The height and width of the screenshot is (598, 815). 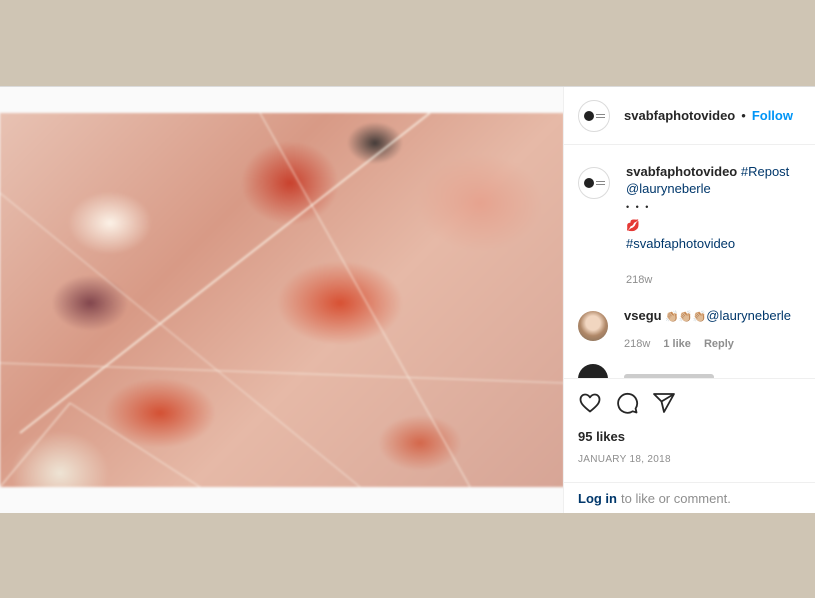 I want to click on paper-plane-icon, so click(x=664, y=403).